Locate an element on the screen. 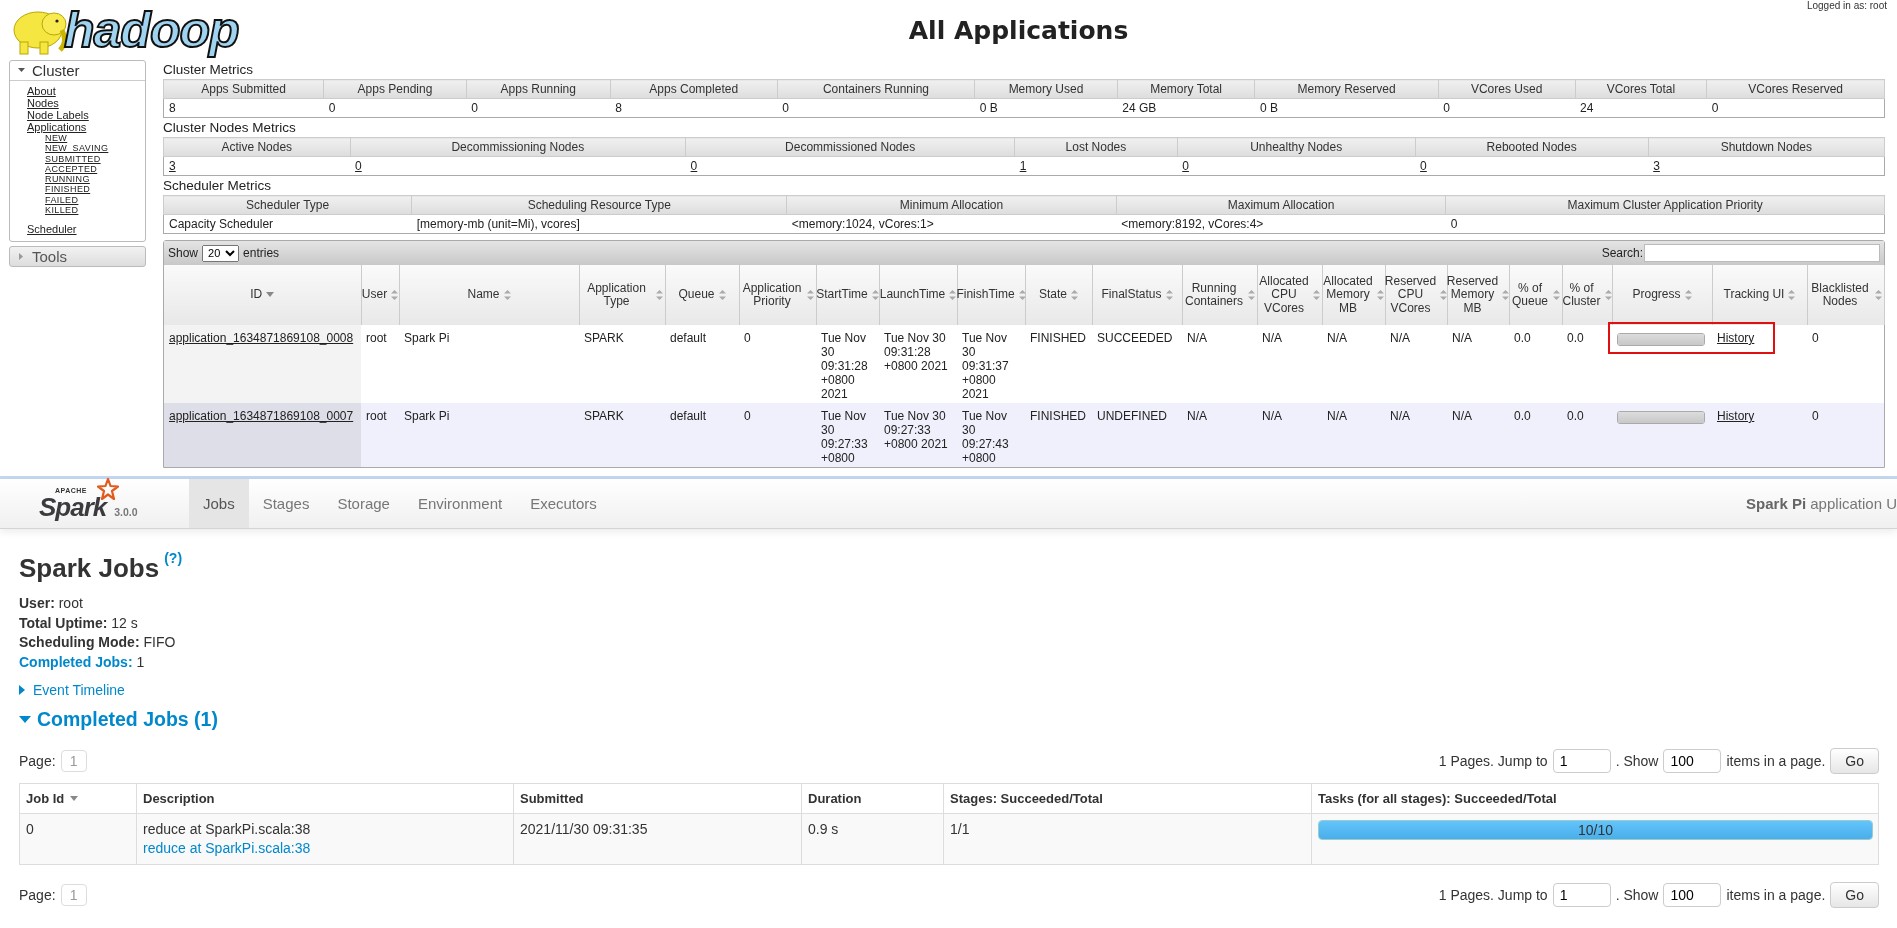  sidebar-link: Node Labels is located at coordinates (58, 115).